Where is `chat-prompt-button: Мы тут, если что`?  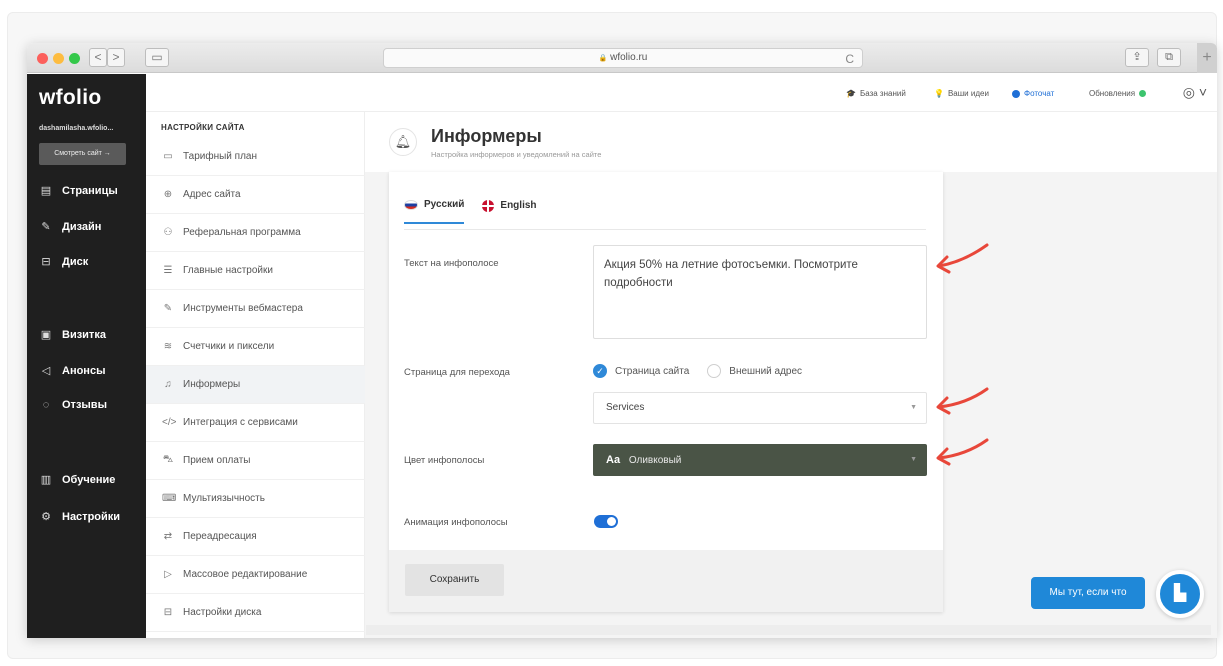 chat-prompt-button: Мы тут, если что is located at coordinates (1088, 593).